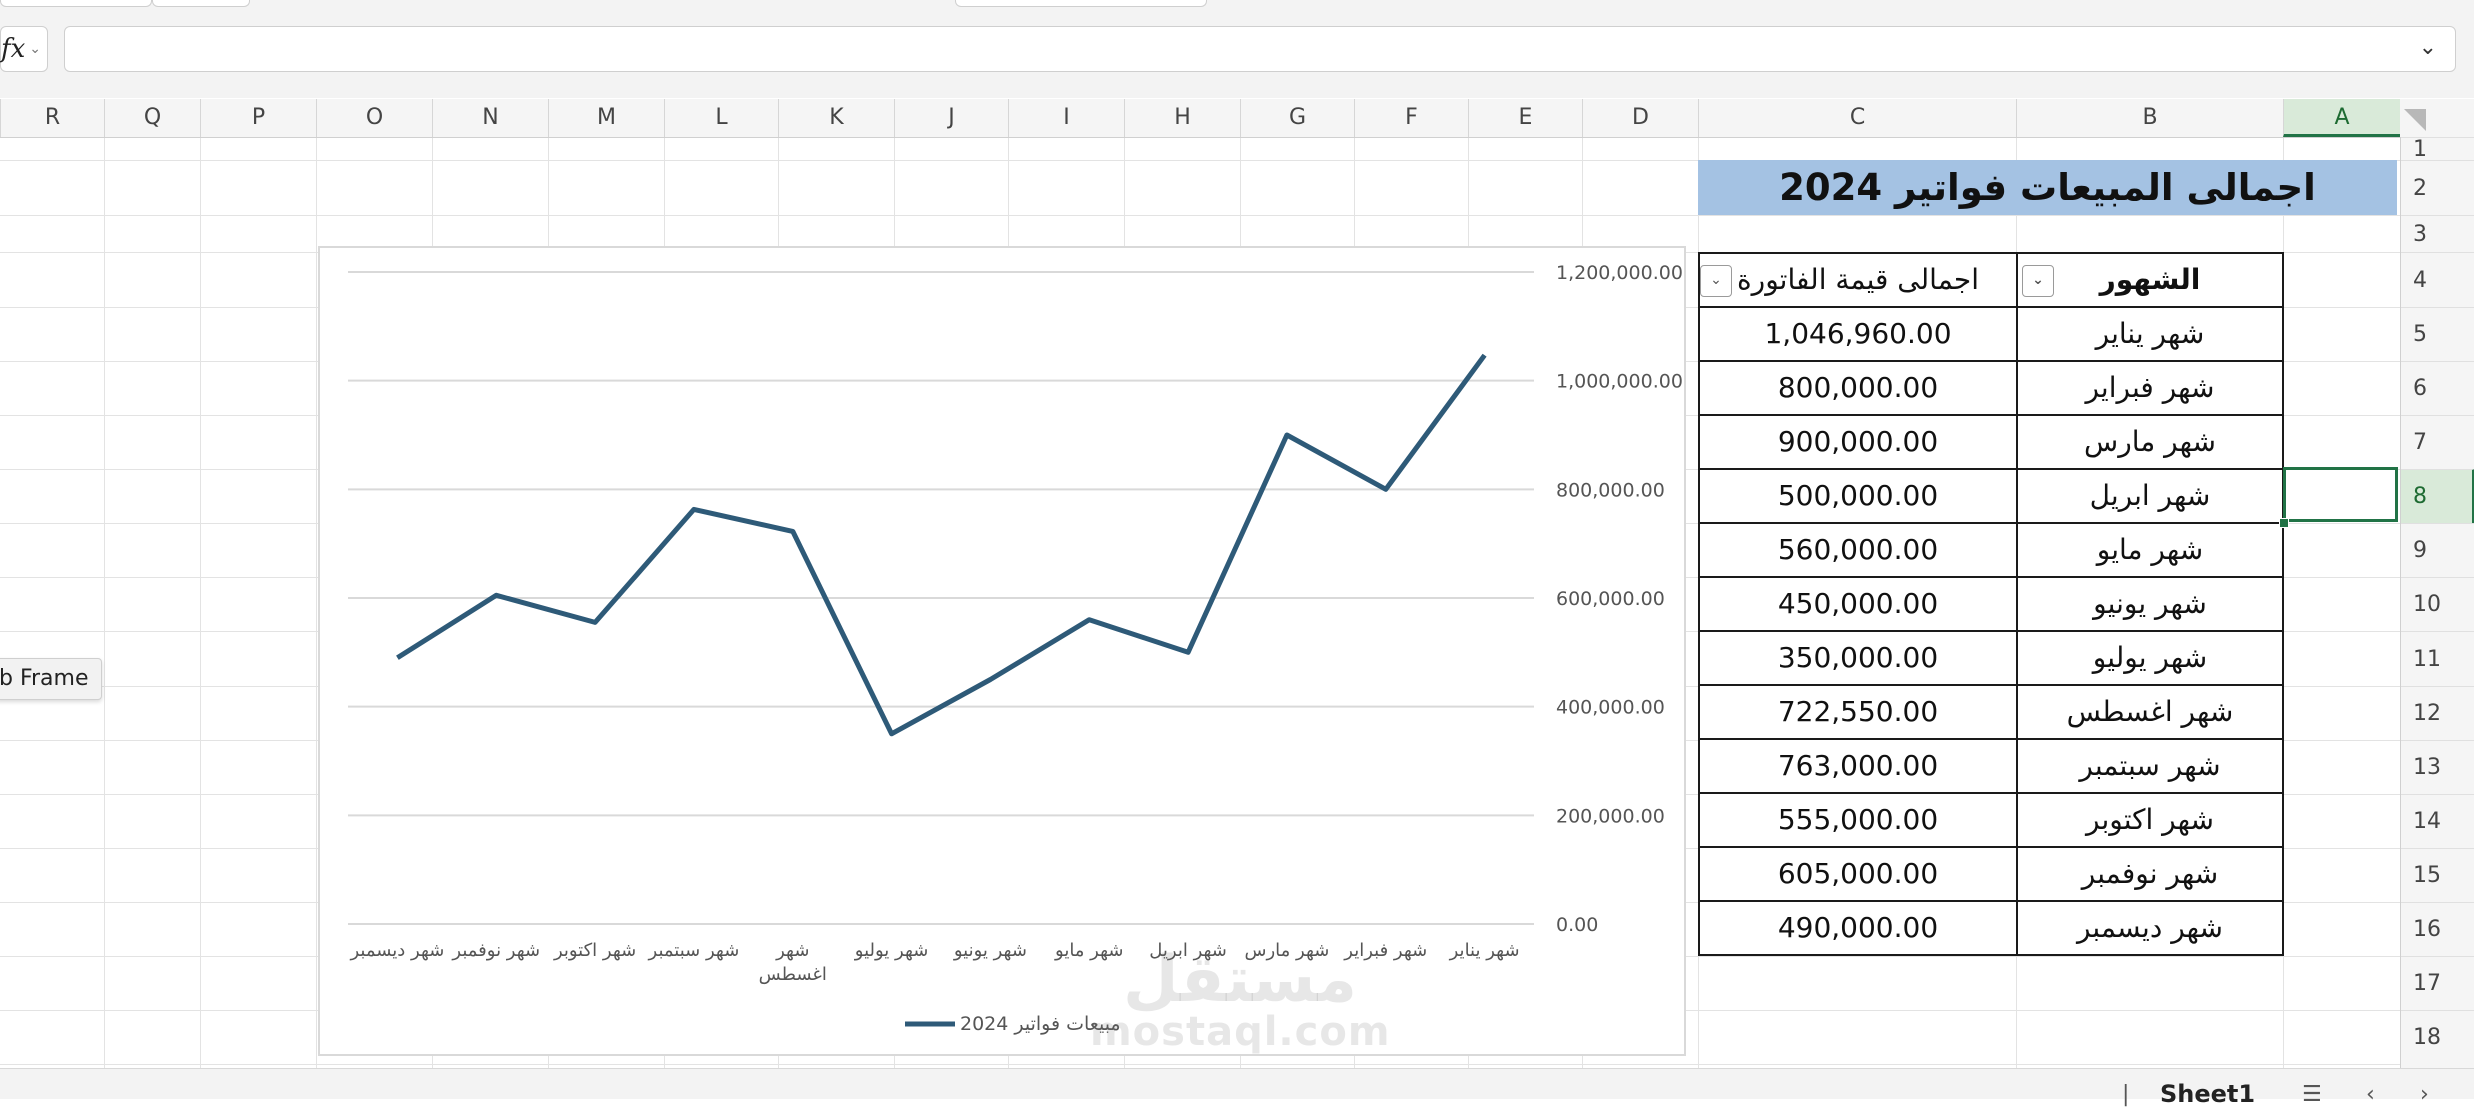 The width and height of the screenshot is (2474, 1108). I want to click on column-header-p: P, so click(258, 118).